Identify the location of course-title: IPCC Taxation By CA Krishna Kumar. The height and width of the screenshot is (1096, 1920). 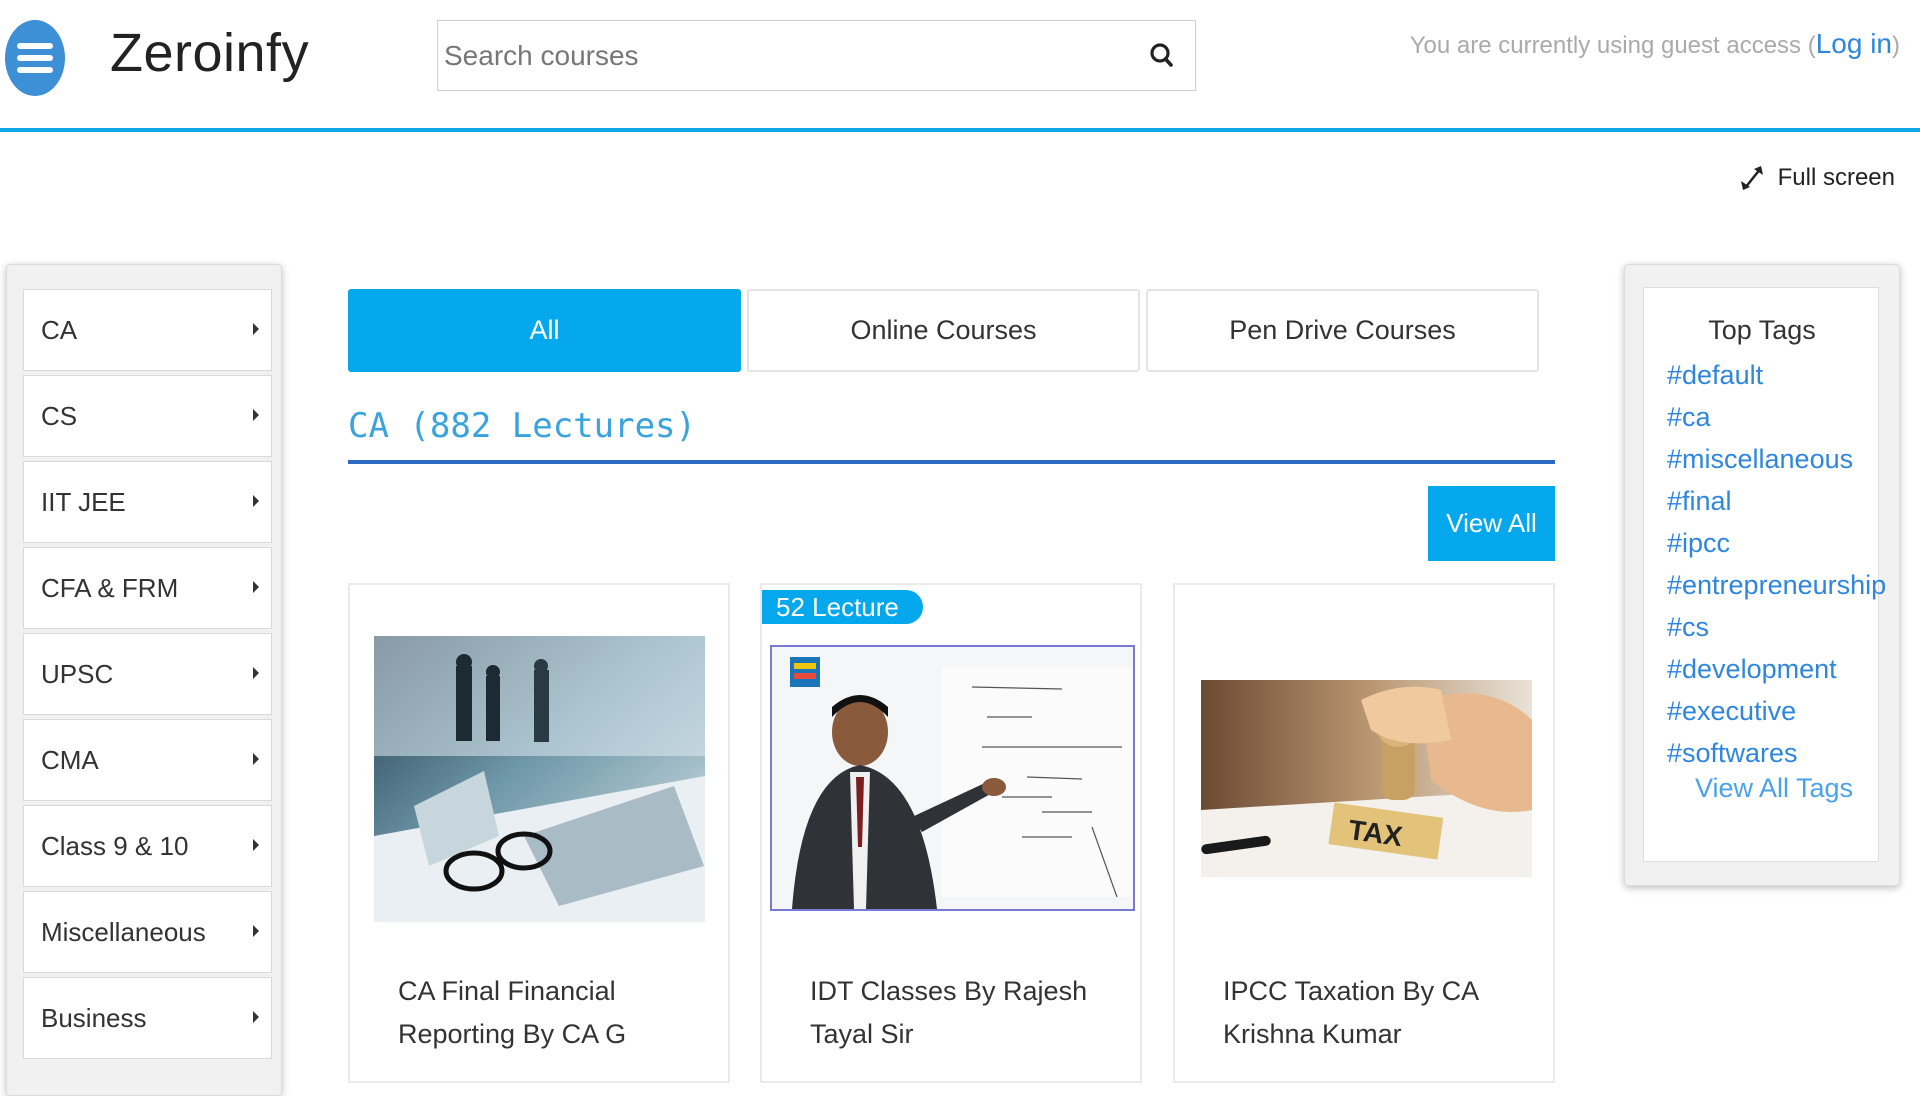
(1373, 1013).